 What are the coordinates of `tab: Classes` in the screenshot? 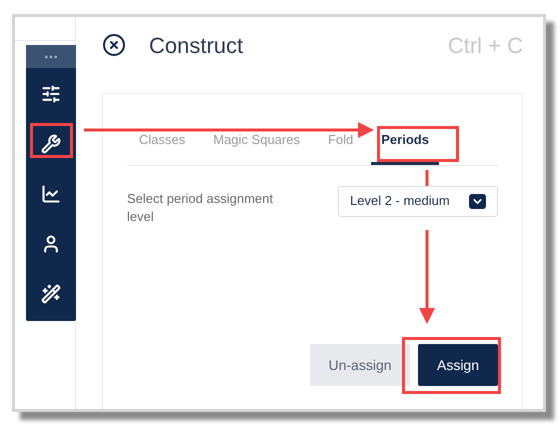 It's located at (162, 147).